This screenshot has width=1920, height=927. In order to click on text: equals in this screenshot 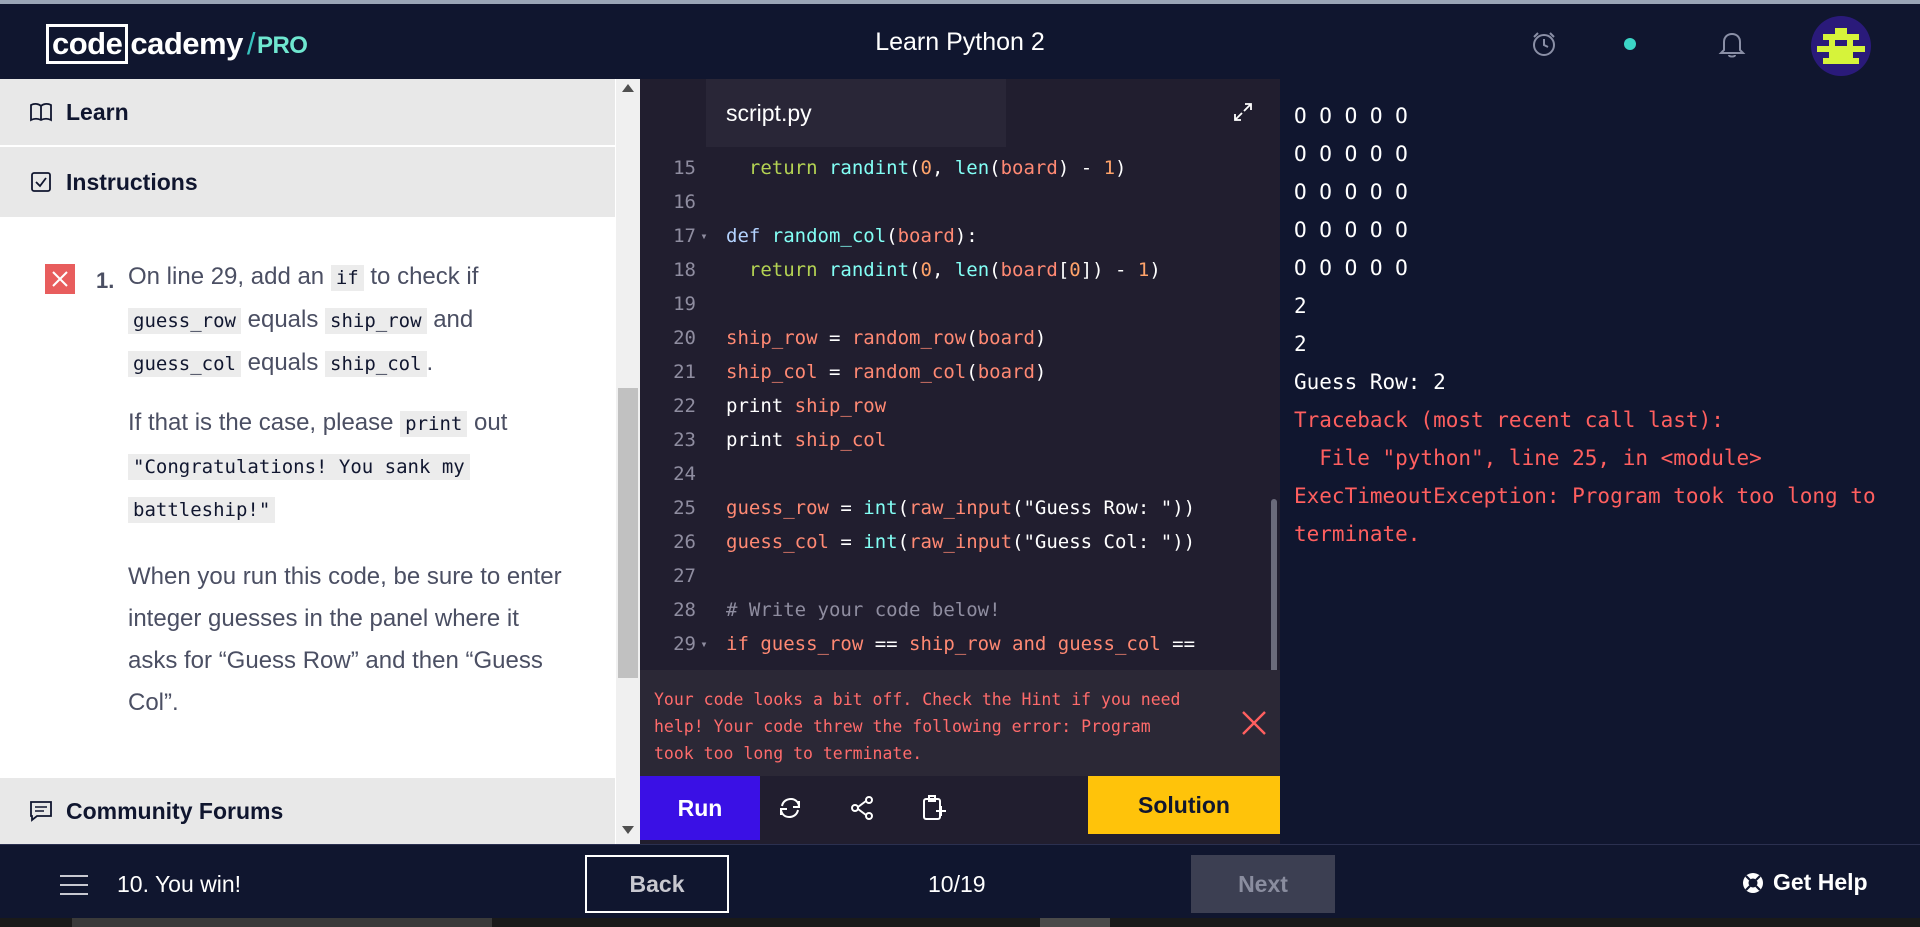, I will do `click(283, 319)`.